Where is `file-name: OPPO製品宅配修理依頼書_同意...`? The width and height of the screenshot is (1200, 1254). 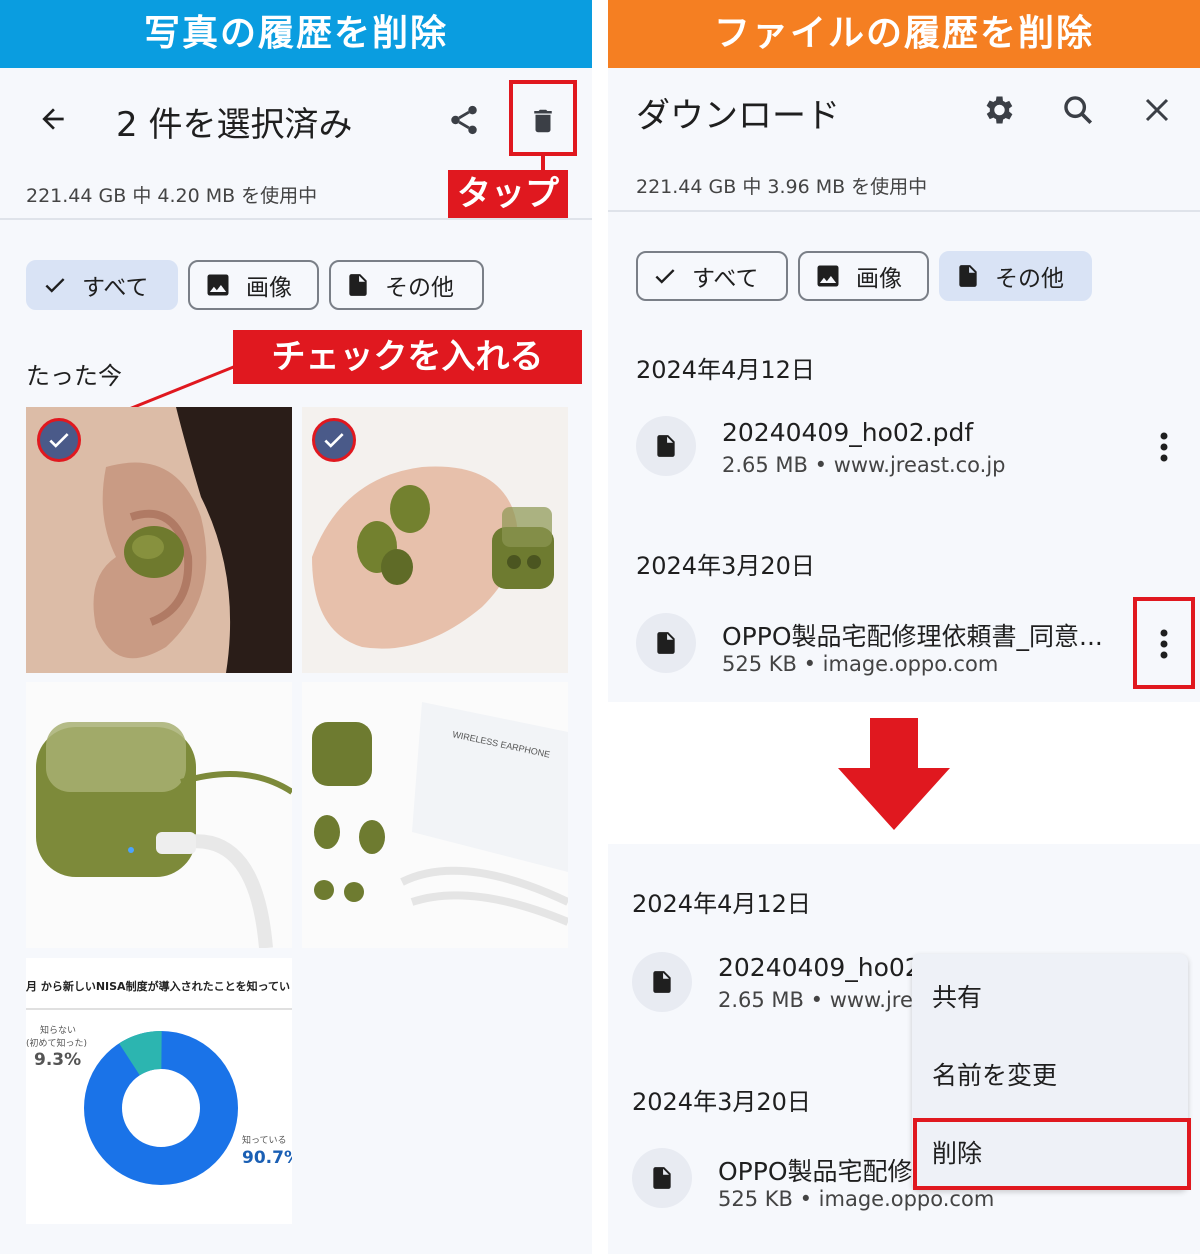
file-name: OPPO製品宅配修理依頼書_同意... is located at coordinates (912, 635).